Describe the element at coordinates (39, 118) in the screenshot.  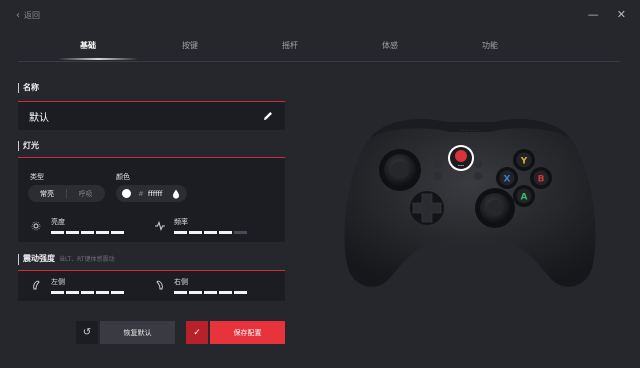
I see `profile-name: 默认` at that location.